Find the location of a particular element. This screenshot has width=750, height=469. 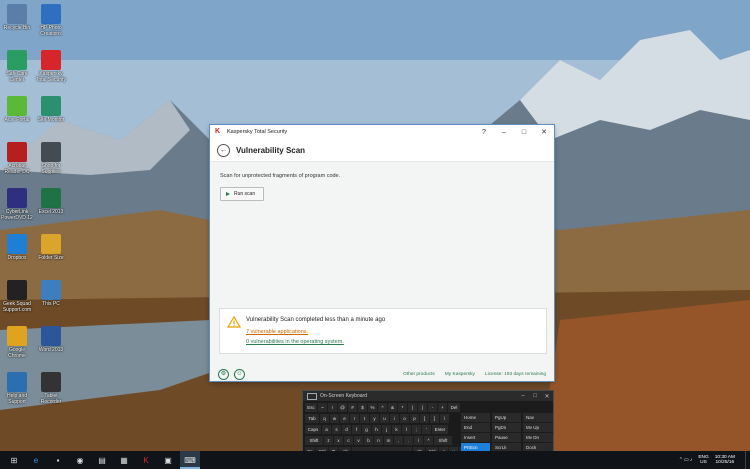

osk-key: j is located at coordinates (386, 429).